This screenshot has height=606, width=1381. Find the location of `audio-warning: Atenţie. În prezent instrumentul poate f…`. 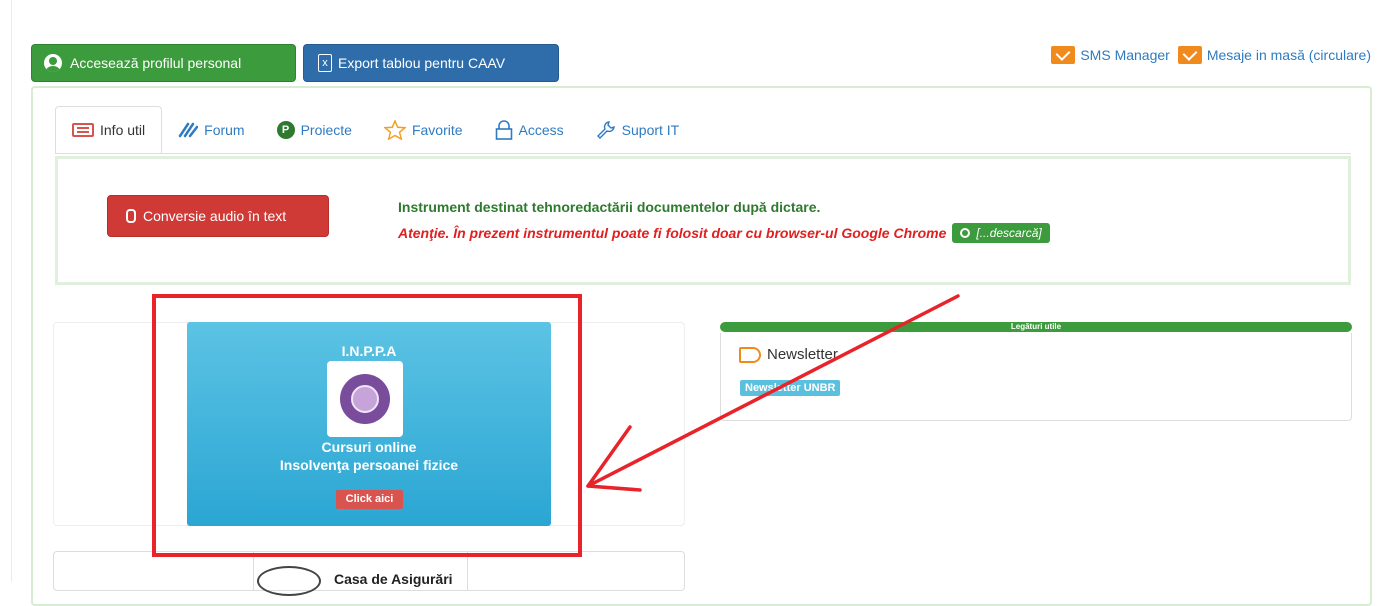

audio-warning: Atenţie. În prezent instrumentul poate f… is located at coordinates (724, 233).